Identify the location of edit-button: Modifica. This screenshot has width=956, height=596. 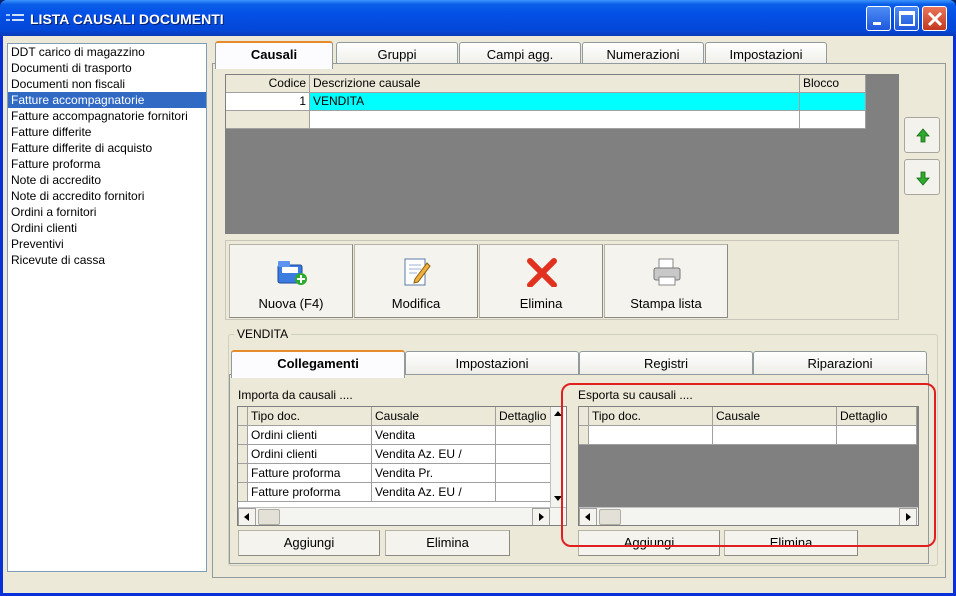
(416, 281).